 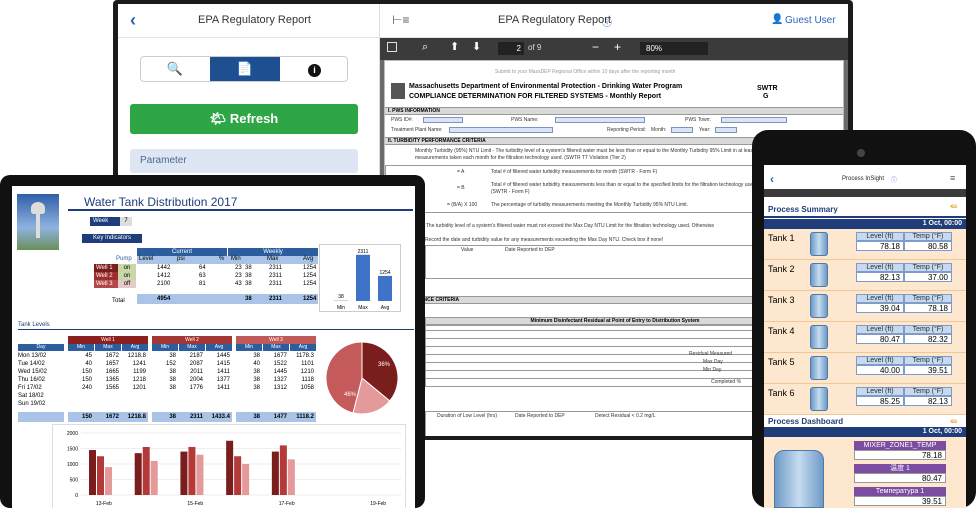 What do you see at coordinates (600, 120) in the screenshot?
I see `pws-name-field` at bounding box center [600, 120].